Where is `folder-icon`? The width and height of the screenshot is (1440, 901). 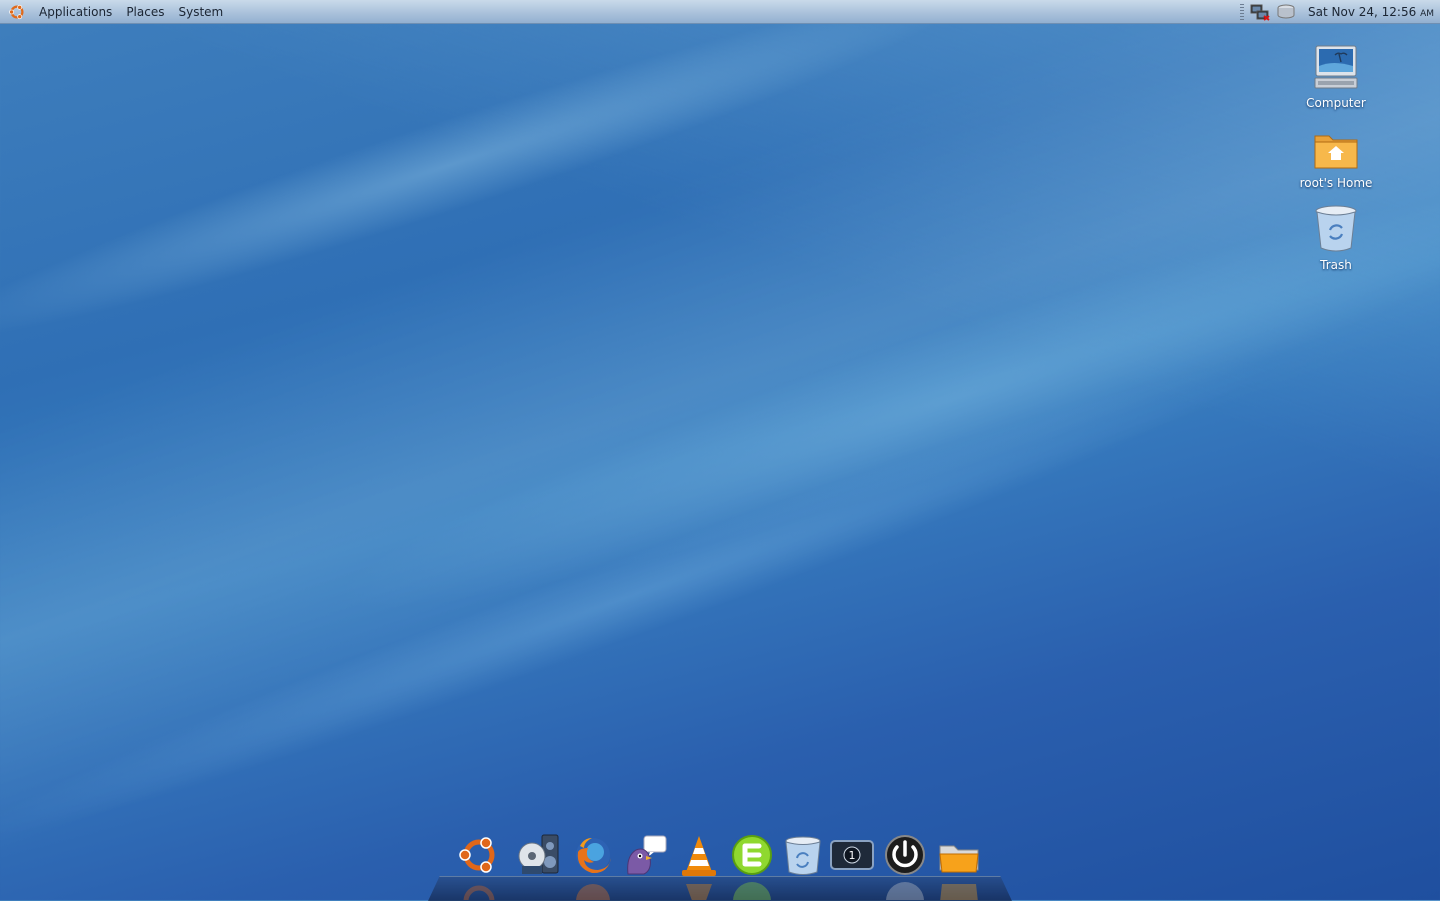 folder-icon is located at coordinates (959, 859).